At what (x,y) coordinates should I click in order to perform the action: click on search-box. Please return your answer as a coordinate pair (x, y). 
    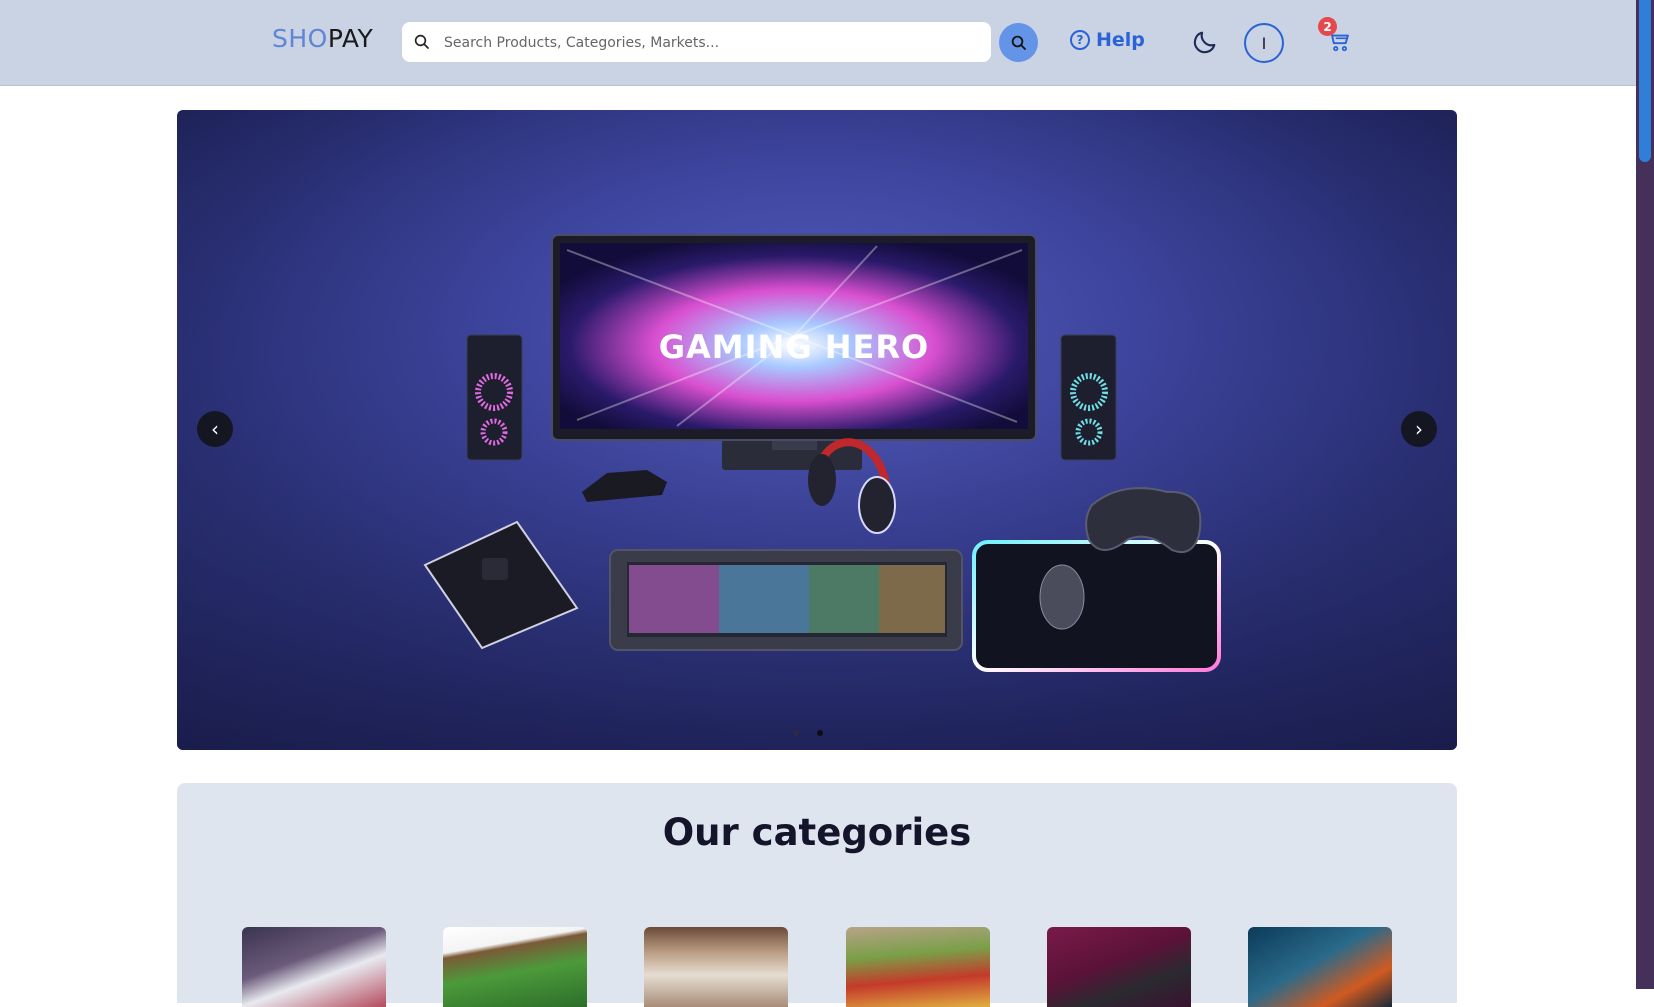
    Looking at the image, I should click on (696, 43).